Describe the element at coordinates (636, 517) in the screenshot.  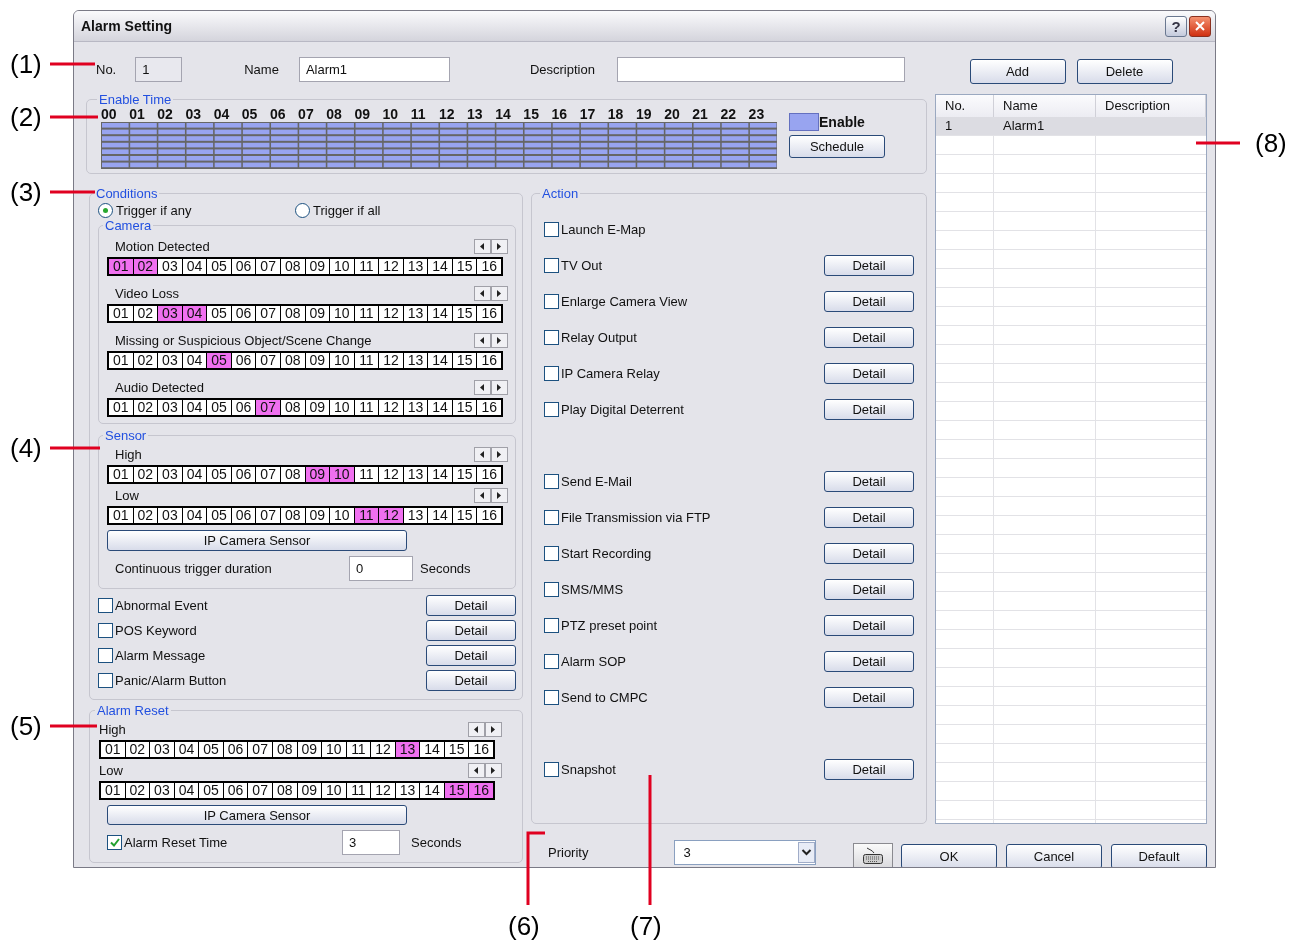
I see `checkbox-label: File Transmission via FTP` at that location.